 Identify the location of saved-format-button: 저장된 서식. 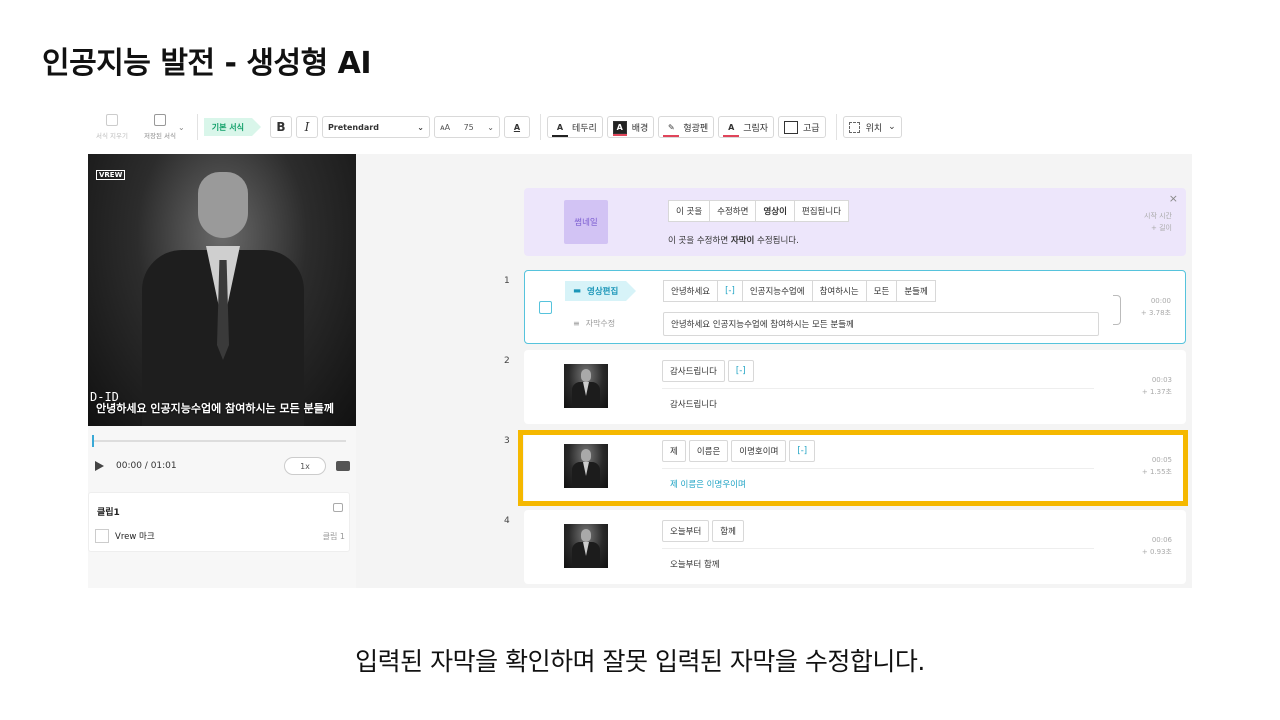
(160, 127).